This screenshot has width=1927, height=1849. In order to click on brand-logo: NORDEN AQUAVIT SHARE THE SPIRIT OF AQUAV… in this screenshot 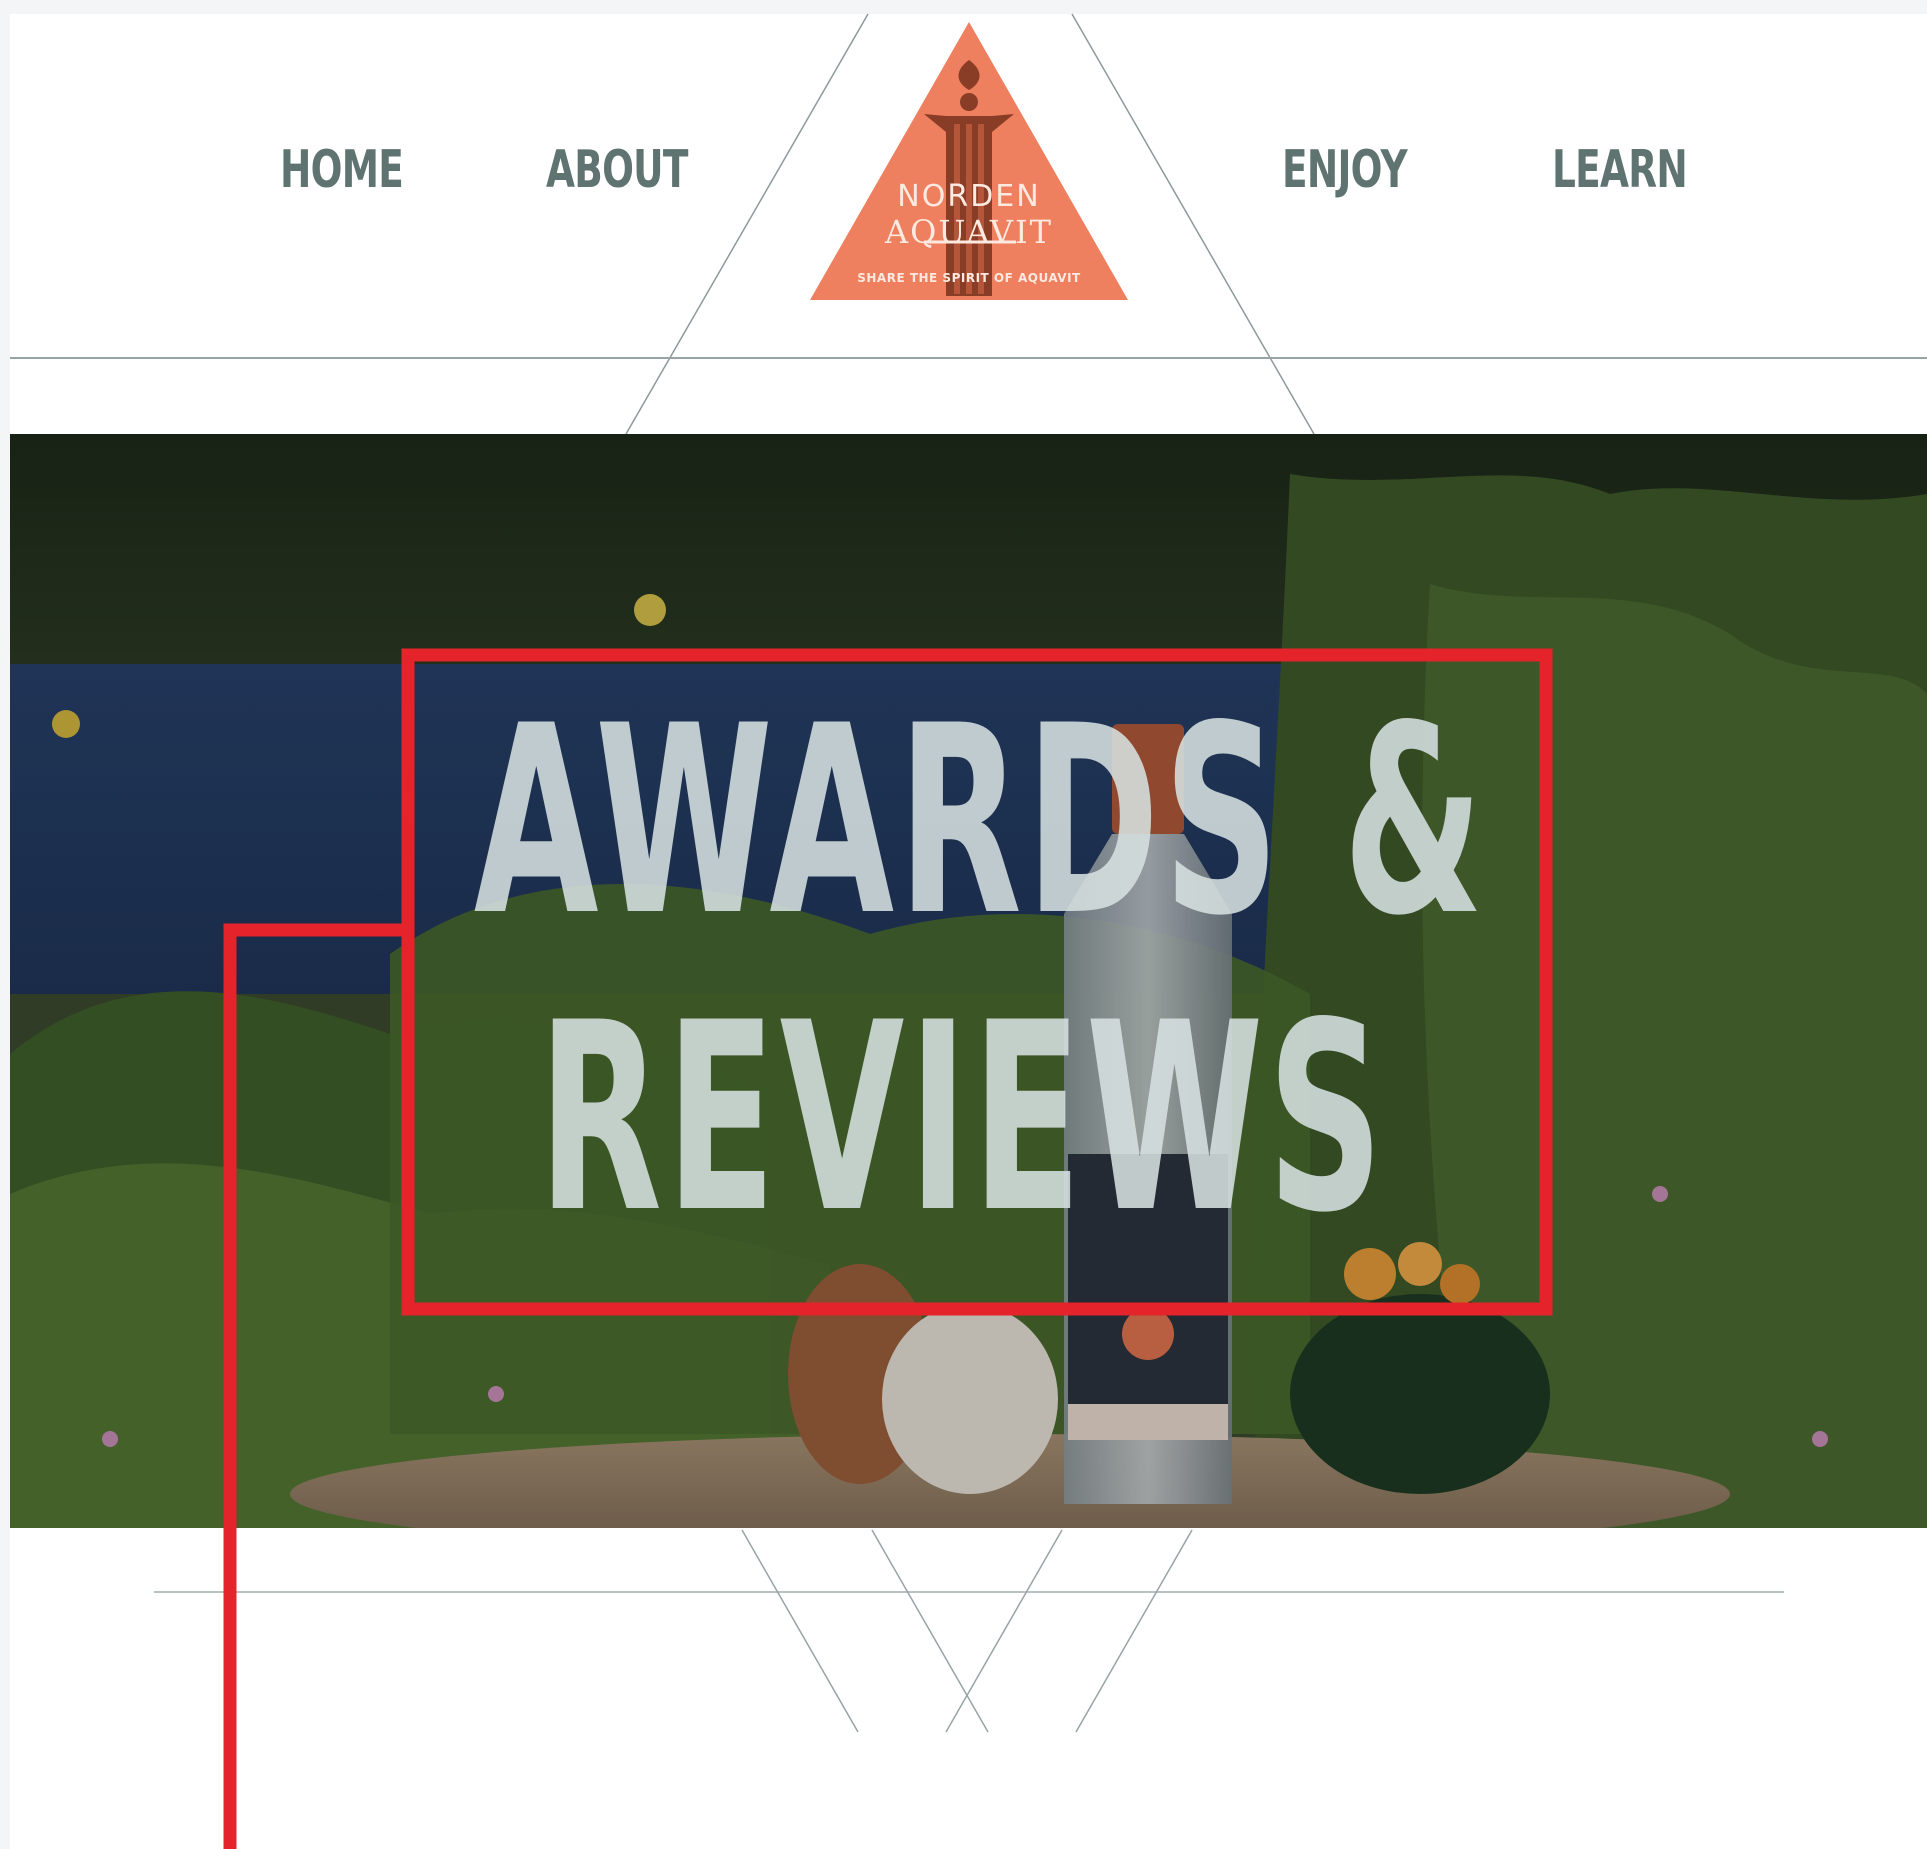, I will do `click(969, 161)`.